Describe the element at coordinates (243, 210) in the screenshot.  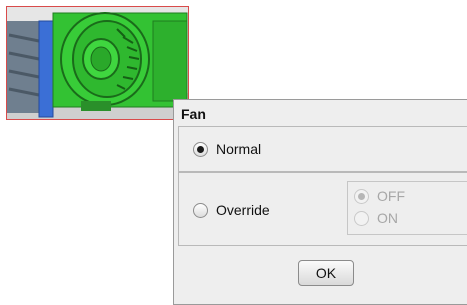
I see `override-radio-label: Override` at that location.